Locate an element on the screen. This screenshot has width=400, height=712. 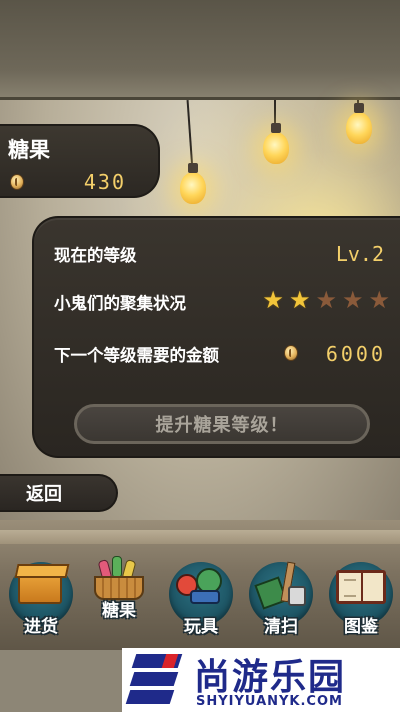
upgrade-candy-button: 提升糖果等级！ is located at coordinates (222, 424).